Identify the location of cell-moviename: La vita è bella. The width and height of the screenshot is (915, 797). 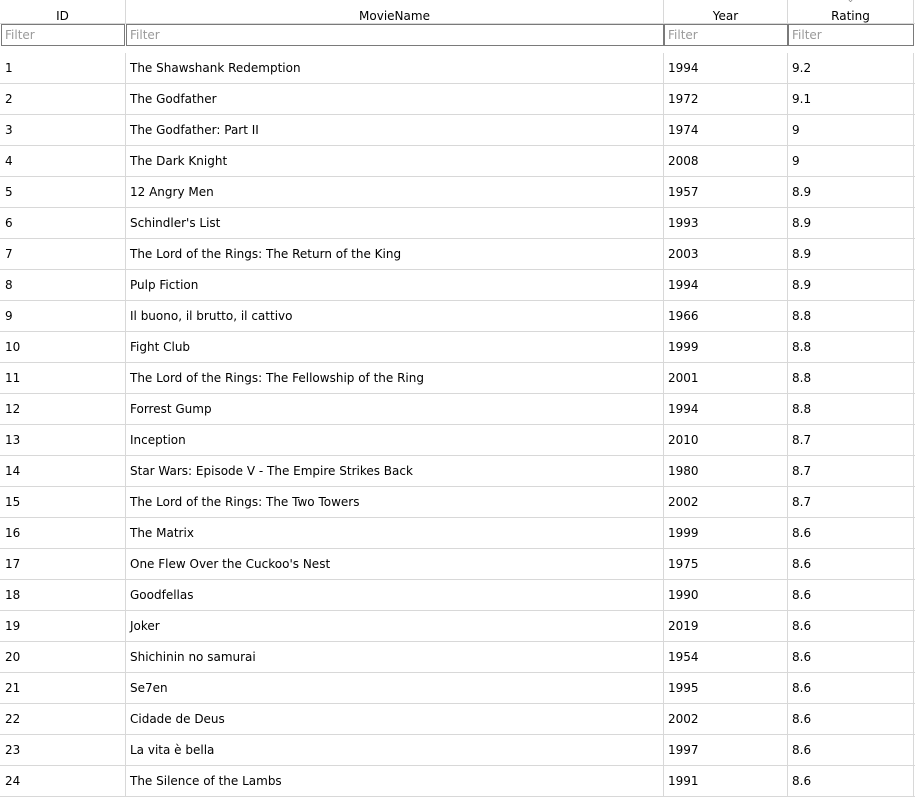
(395, 750).